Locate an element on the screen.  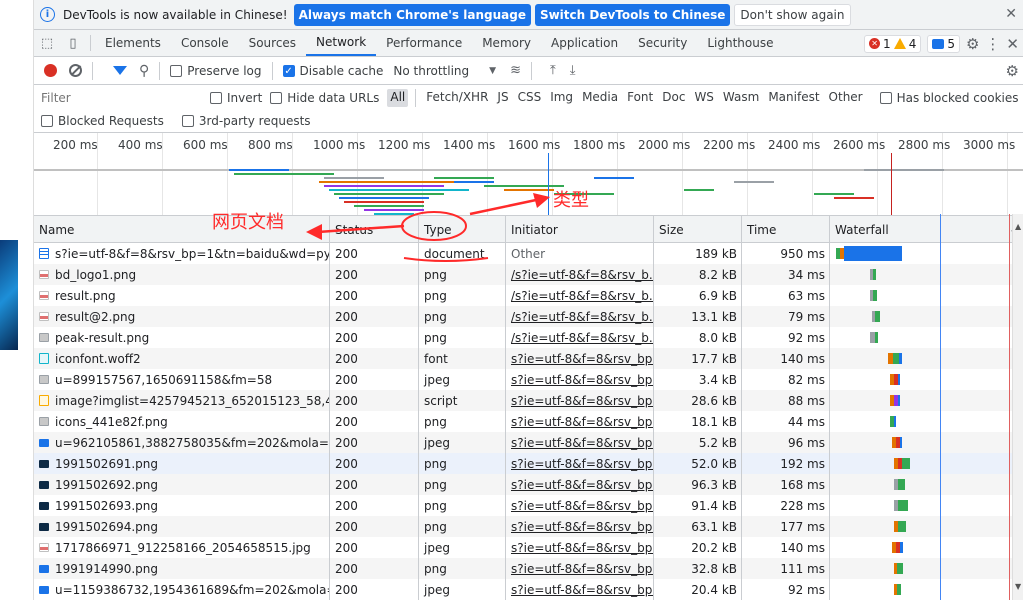
close-icon: ✕ is located at coordinates (1011, 14).